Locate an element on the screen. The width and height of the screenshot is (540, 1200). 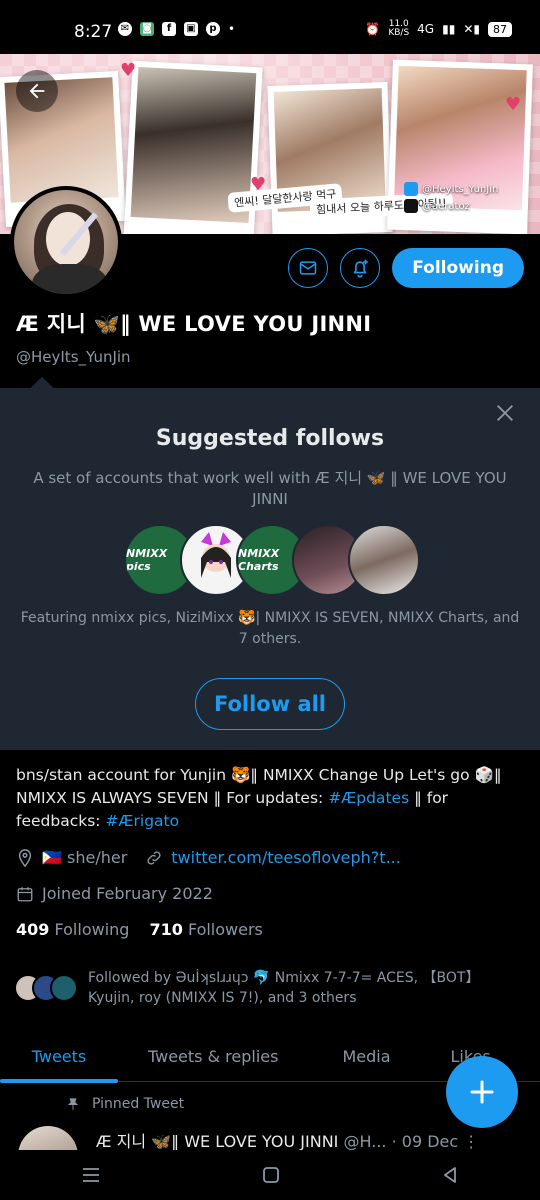
tweet-date: · 09 Dec is located at coordinates (425, 1141).